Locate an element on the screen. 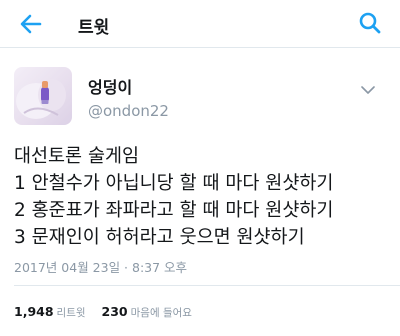  likes-stat: 230 마음에 들어요 is located at coordinates (147, 311).